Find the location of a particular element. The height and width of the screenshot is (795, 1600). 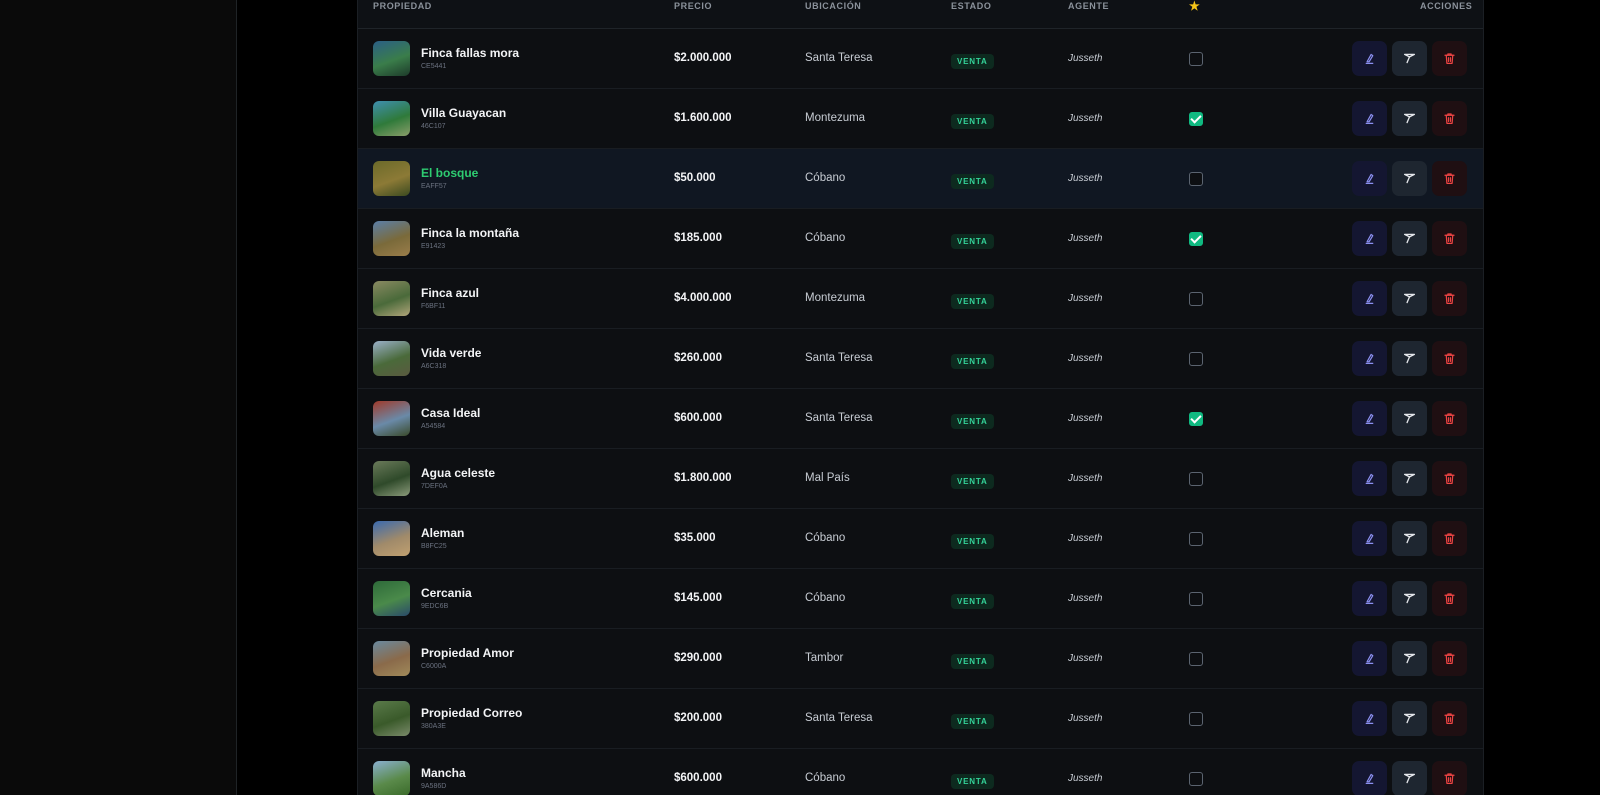

header-status: ESTADO is located at coordinates (971, 6).